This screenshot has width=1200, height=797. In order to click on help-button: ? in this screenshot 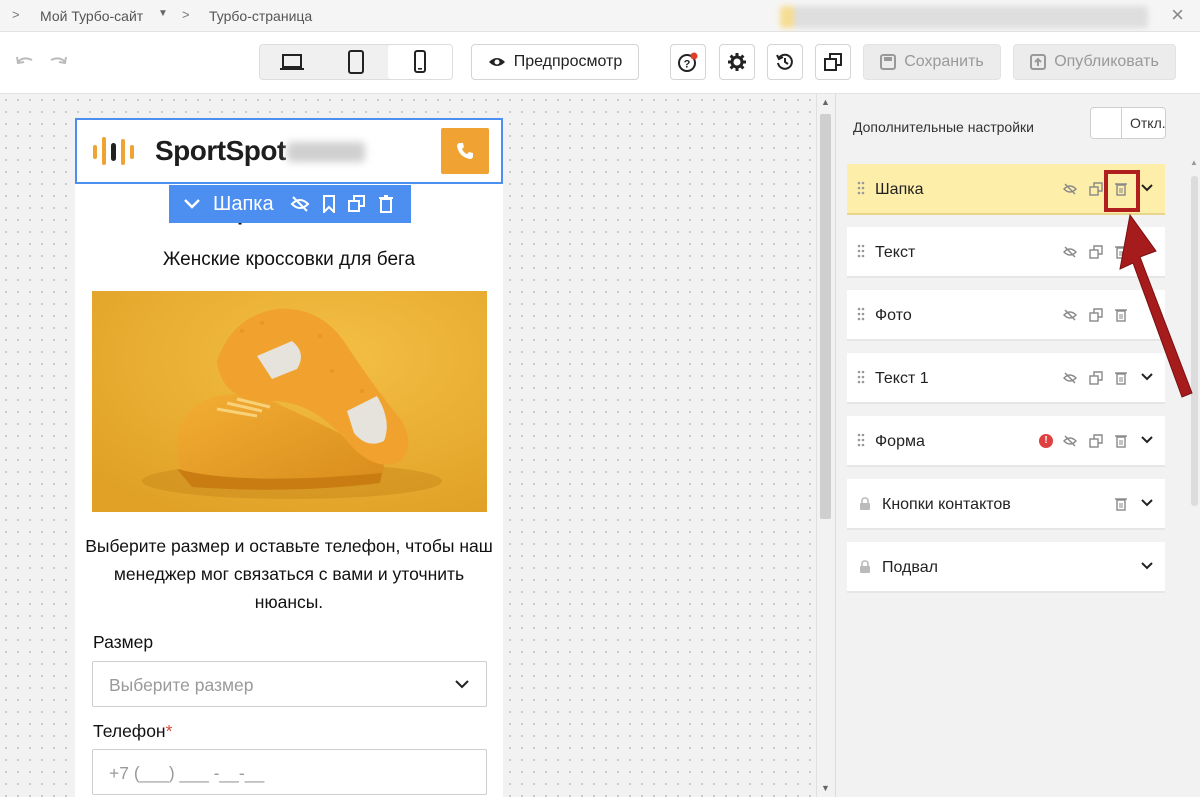, I will do `click(688, 62)`.